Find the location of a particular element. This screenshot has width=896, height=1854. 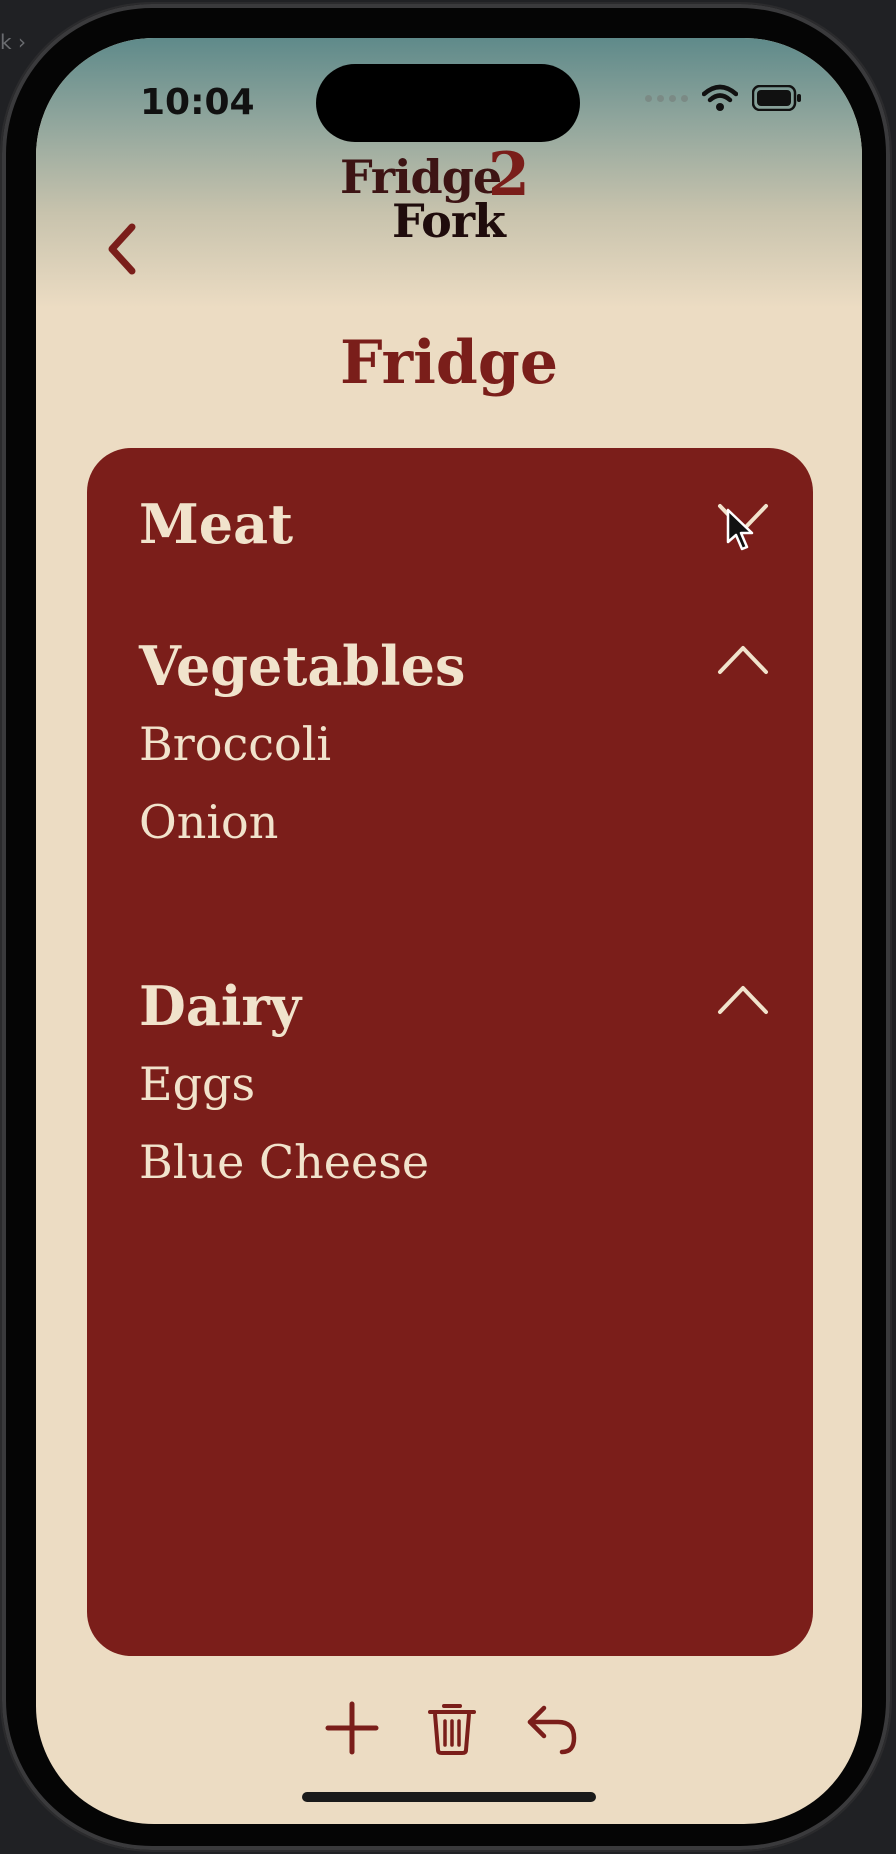

trash-icon is located at coordinates (452, 1728).